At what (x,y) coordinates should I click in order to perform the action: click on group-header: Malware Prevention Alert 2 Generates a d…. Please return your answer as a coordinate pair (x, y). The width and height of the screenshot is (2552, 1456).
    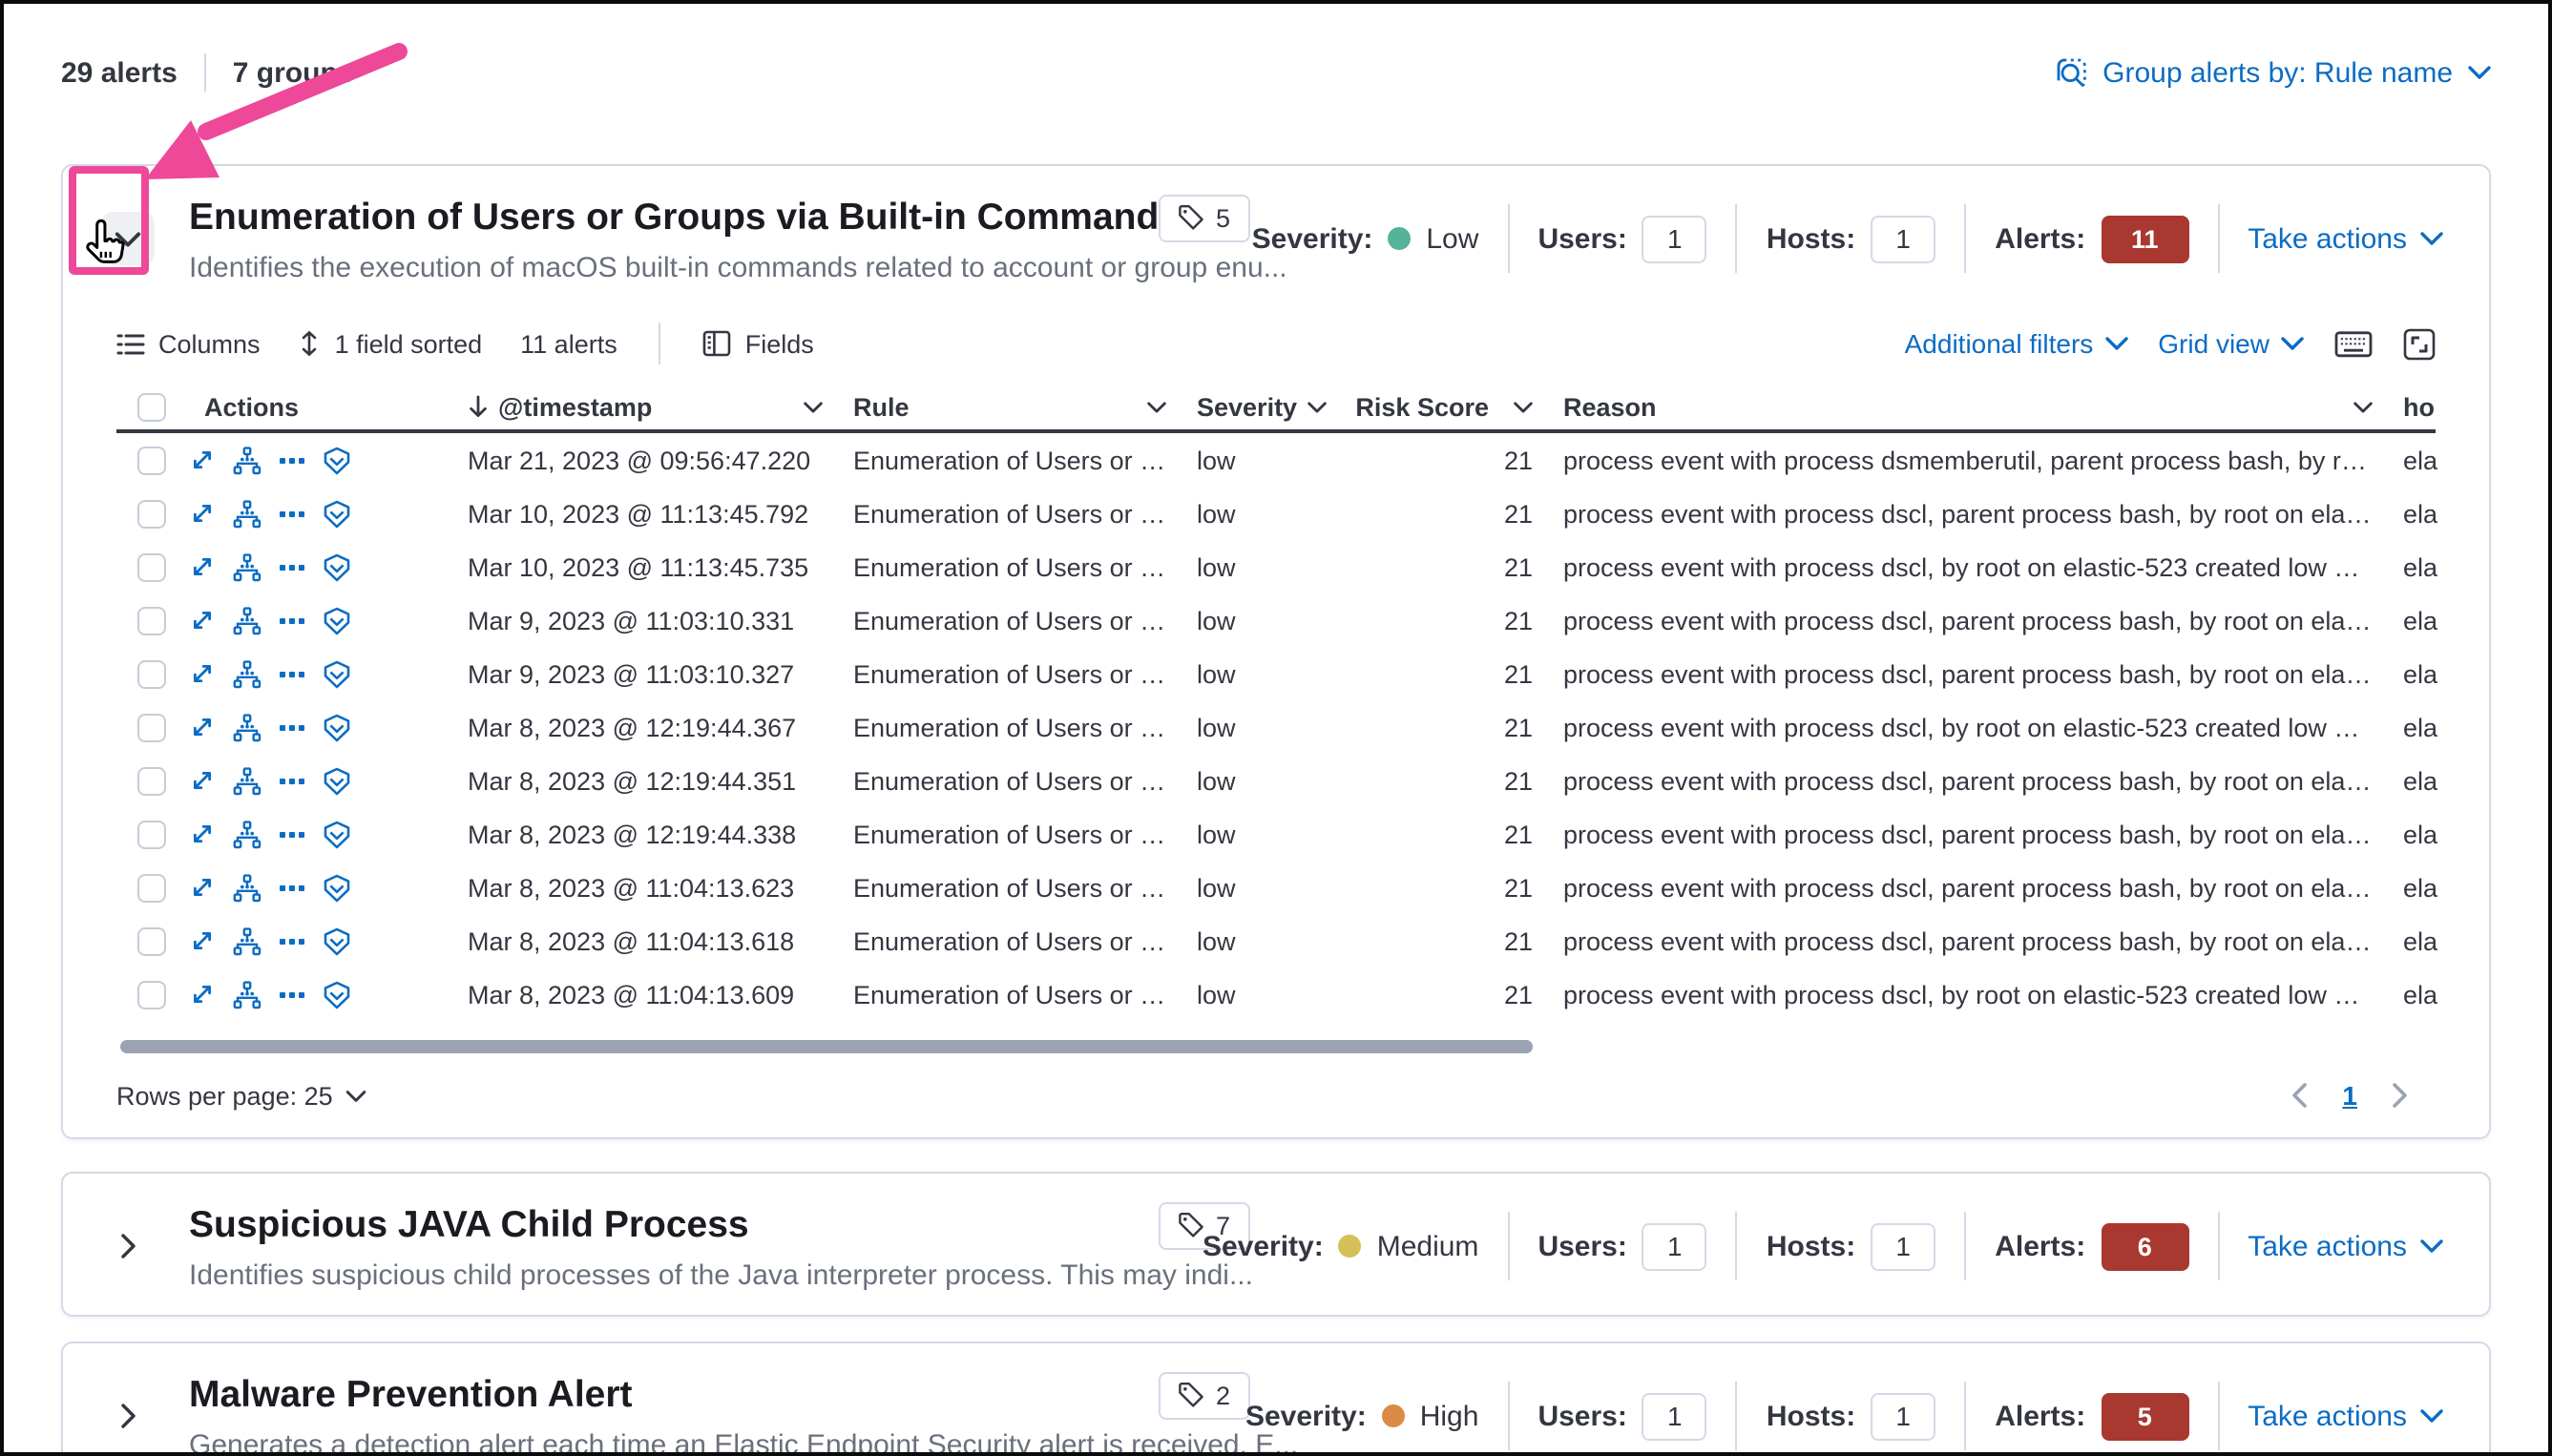
    Looking at the image, I should click on (1276, 1397).